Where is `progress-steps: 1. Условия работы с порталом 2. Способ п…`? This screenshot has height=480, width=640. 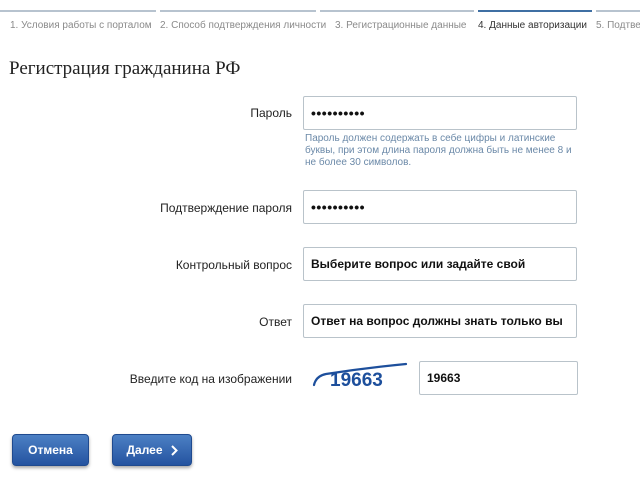 progress-steps: 1. Условия работы с порталом 2. Способ п… is located at coordinates (320, 20).